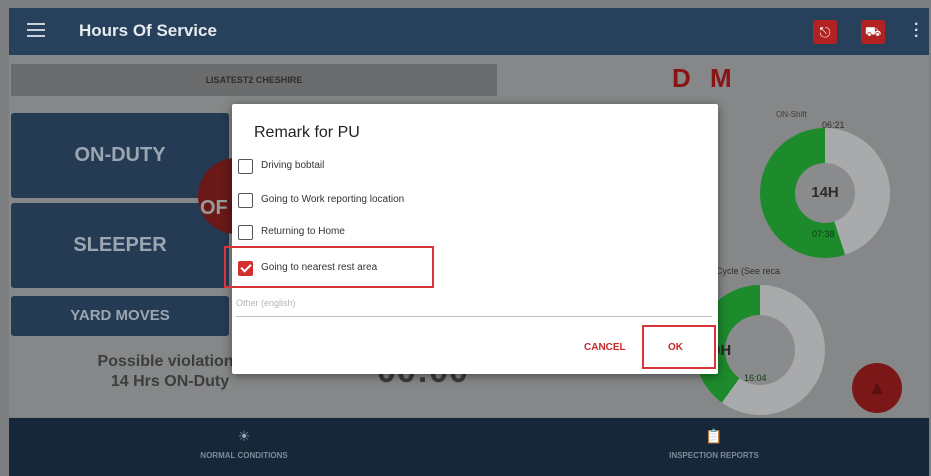 This screenshot has width=931, height=476. Describe the element at coordinates (877, 388) in the screenshot. I see `floating-action-button: ▲` at that location.